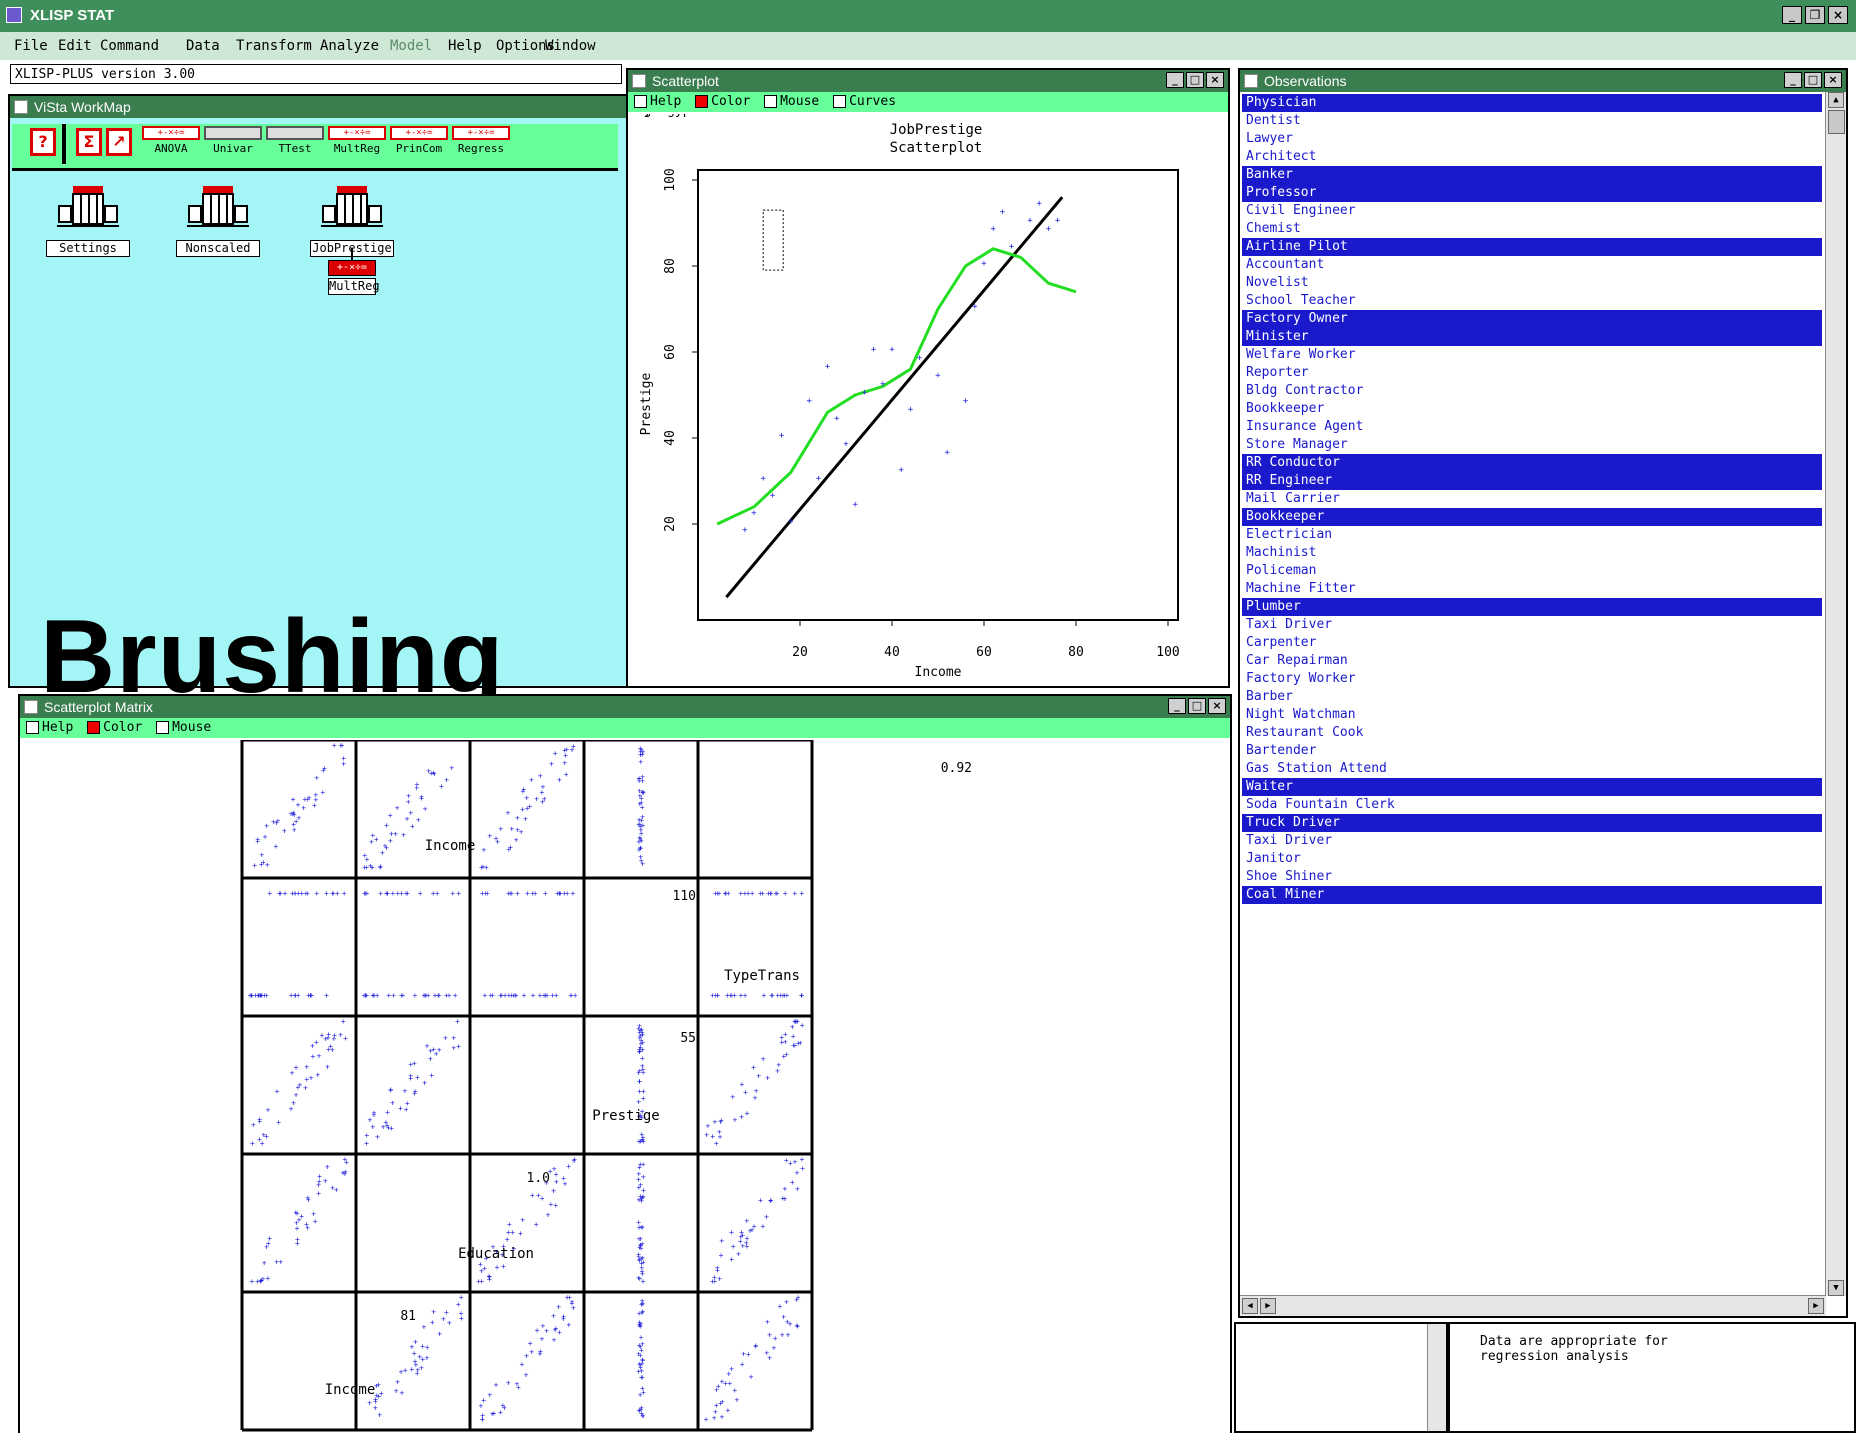 Image resolution: width=1856 pixels, height=1435 pixels. I want to click on option-help: Help, so click(654, 101).